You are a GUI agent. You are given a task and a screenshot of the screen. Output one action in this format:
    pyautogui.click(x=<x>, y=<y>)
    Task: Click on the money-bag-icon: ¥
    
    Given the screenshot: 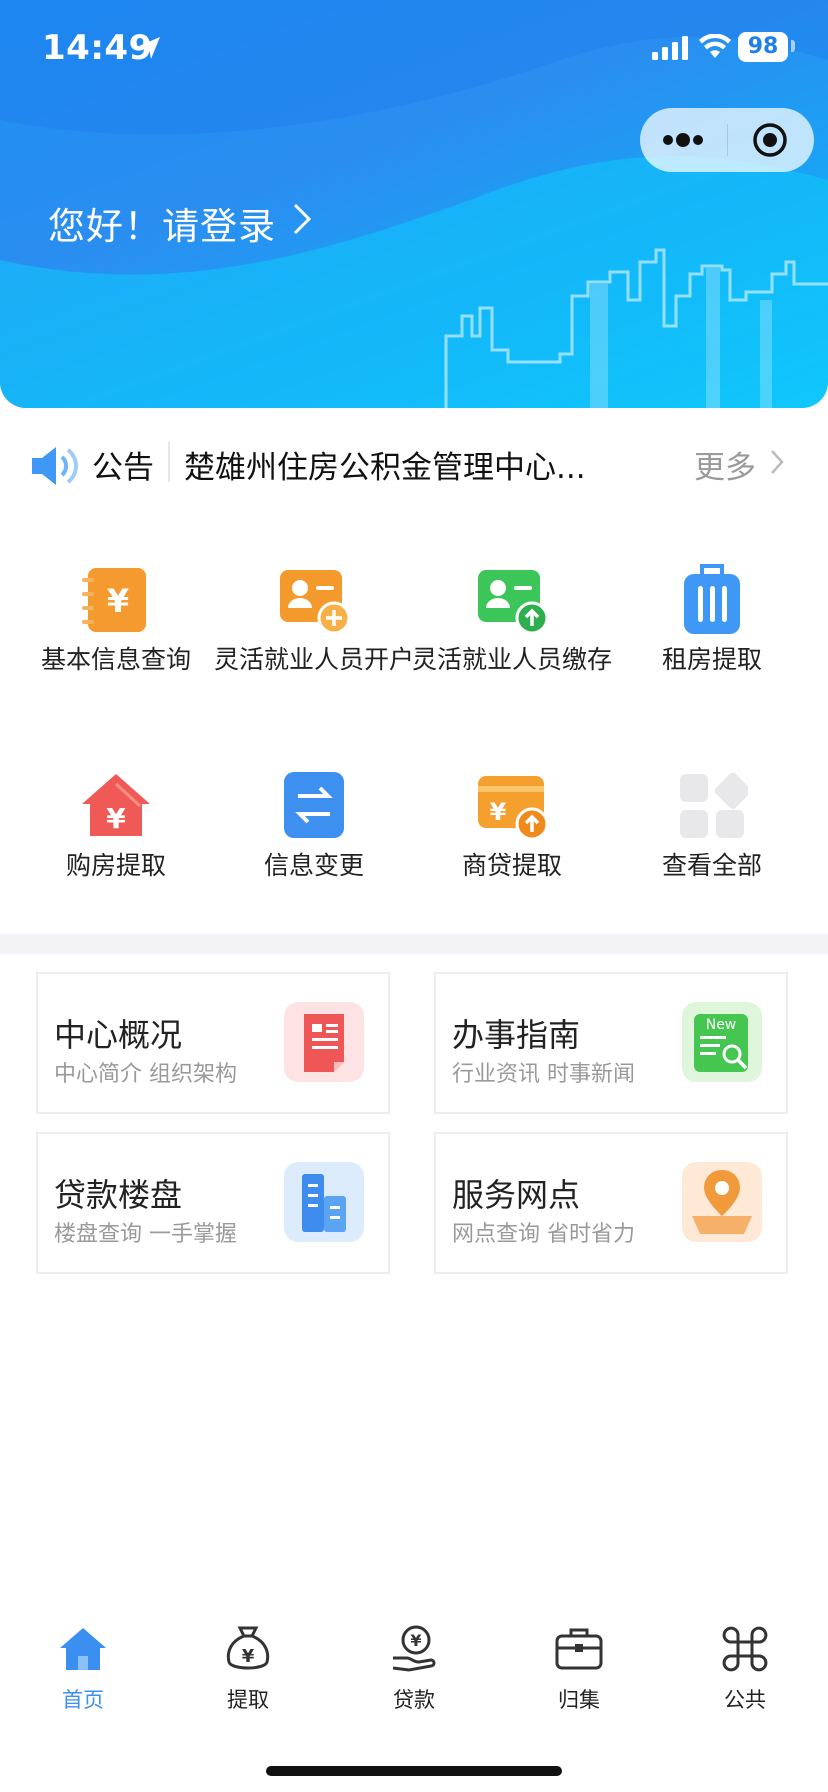 What is the action you would take?
    pyautogui.click(x=248, y=1648)
    